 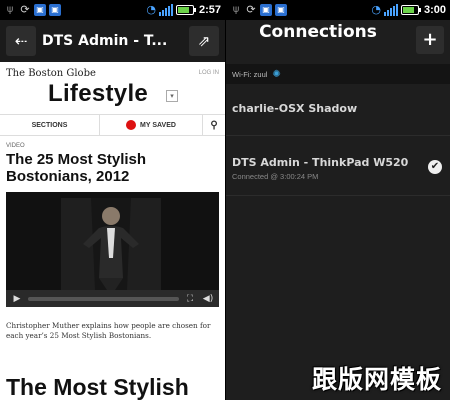 I want to click on login-link: LOG IN, so click(x=209, y=73).